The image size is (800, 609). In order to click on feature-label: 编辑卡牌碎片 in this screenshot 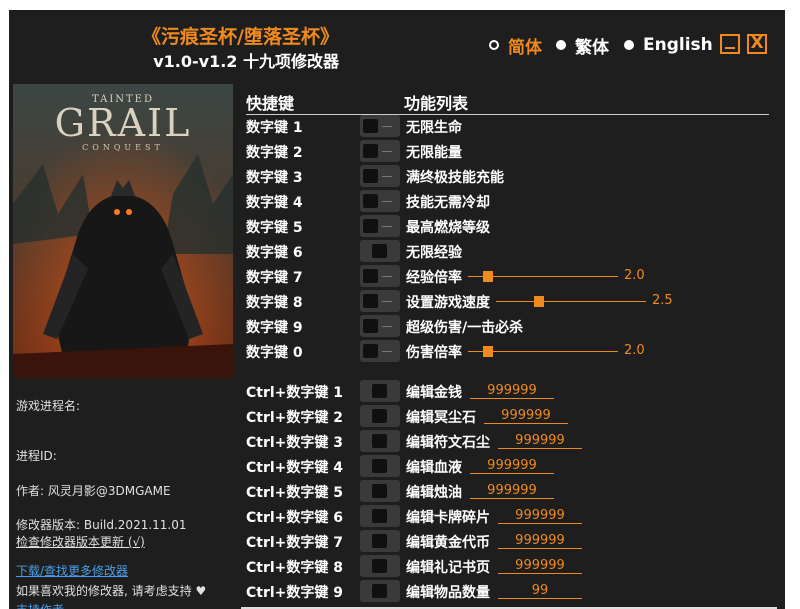, I will do `click(448, 518)`.